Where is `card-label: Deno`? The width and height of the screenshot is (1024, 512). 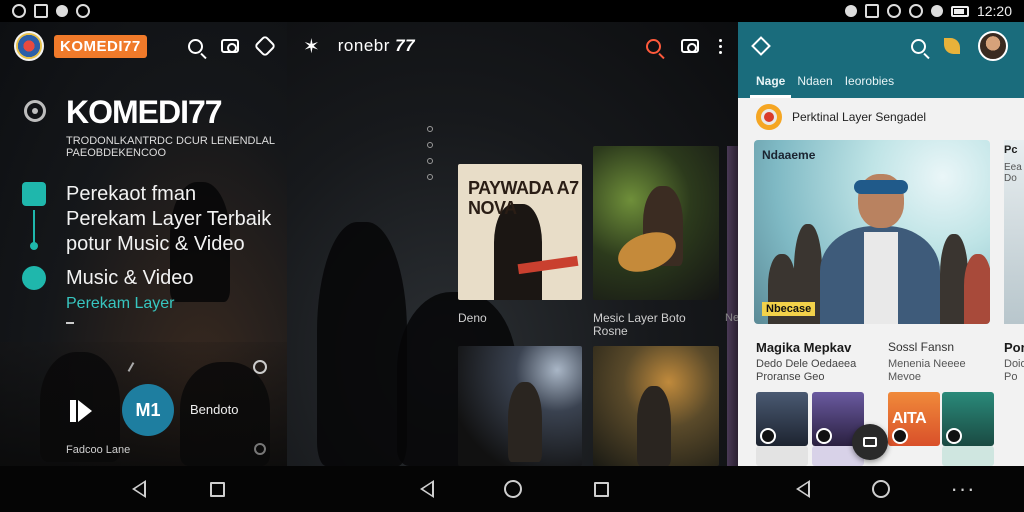 card-label: Deno is located at coordinates (472, 318).